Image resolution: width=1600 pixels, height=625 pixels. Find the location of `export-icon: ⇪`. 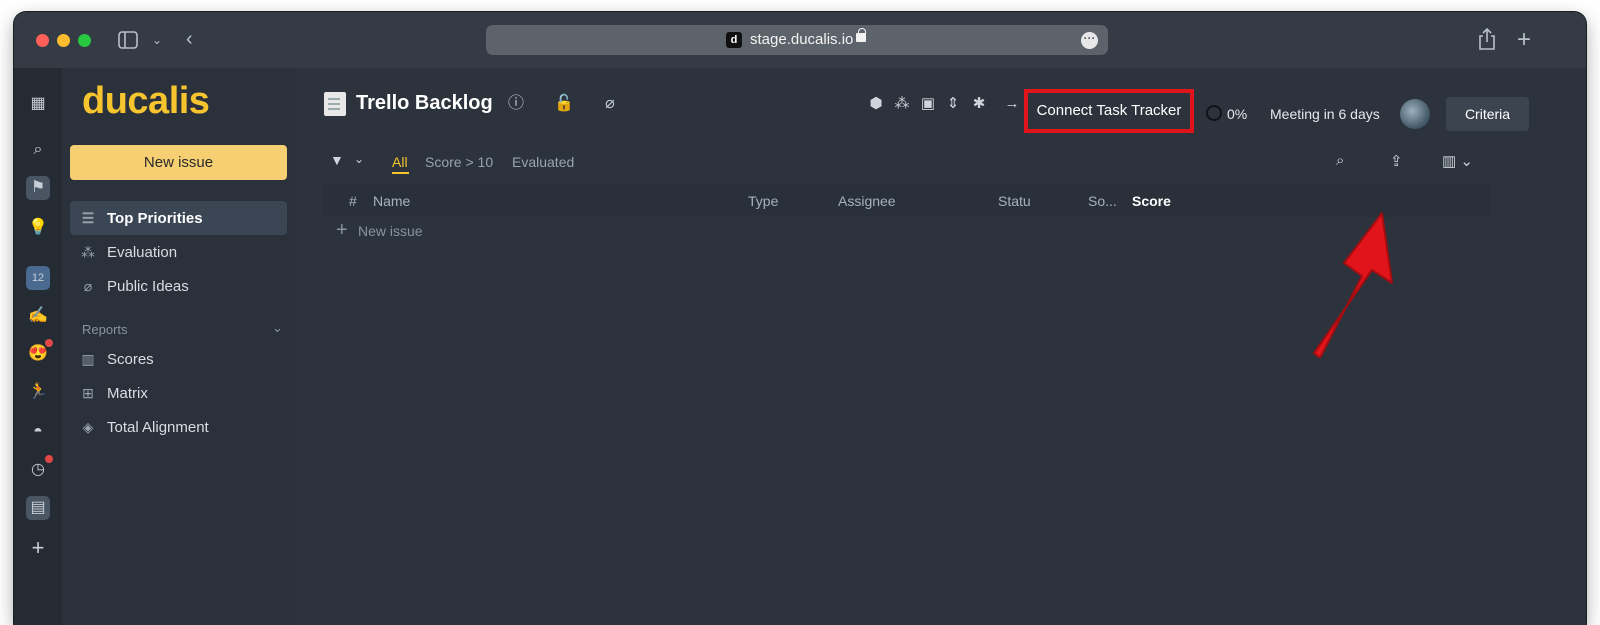

export-icon: ⇪ is located at coordinates (1396, 161).